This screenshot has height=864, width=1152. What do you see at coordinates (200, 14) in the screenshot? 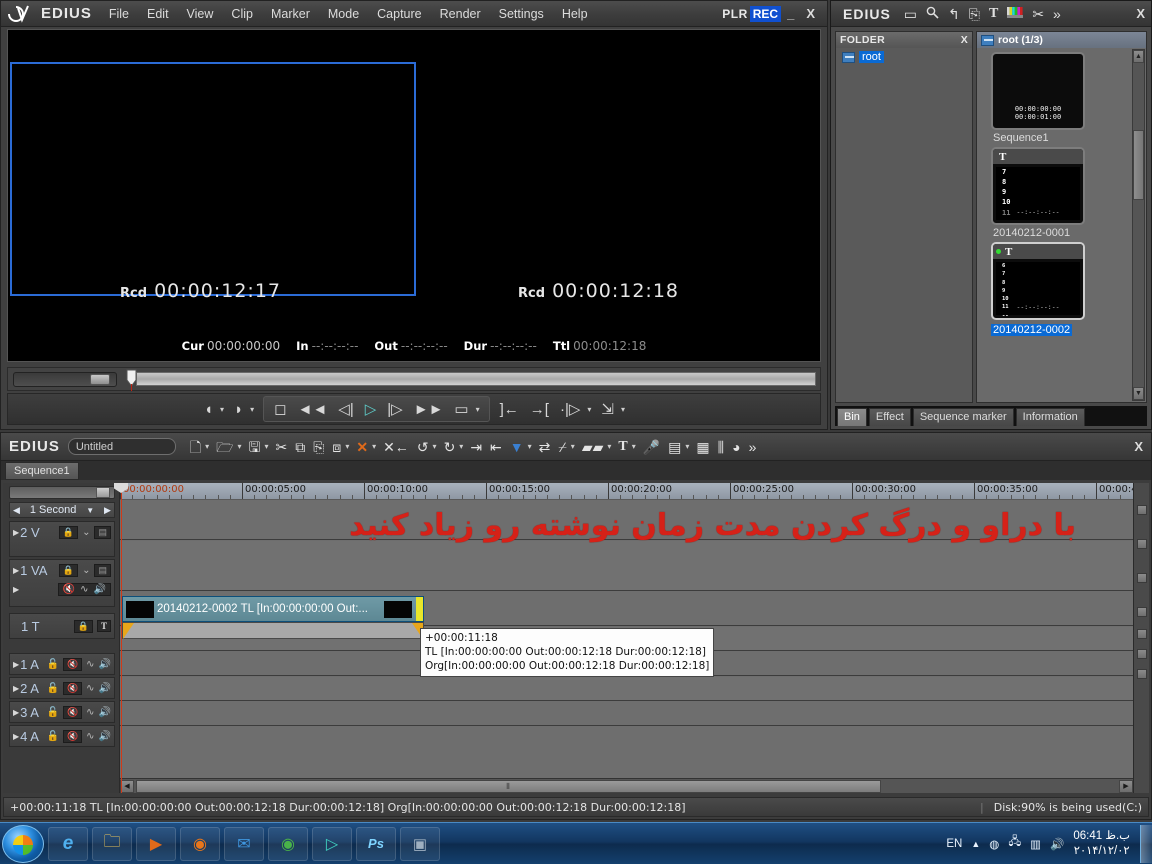
I see `menu-view: View` at bounding box center [200, 14].